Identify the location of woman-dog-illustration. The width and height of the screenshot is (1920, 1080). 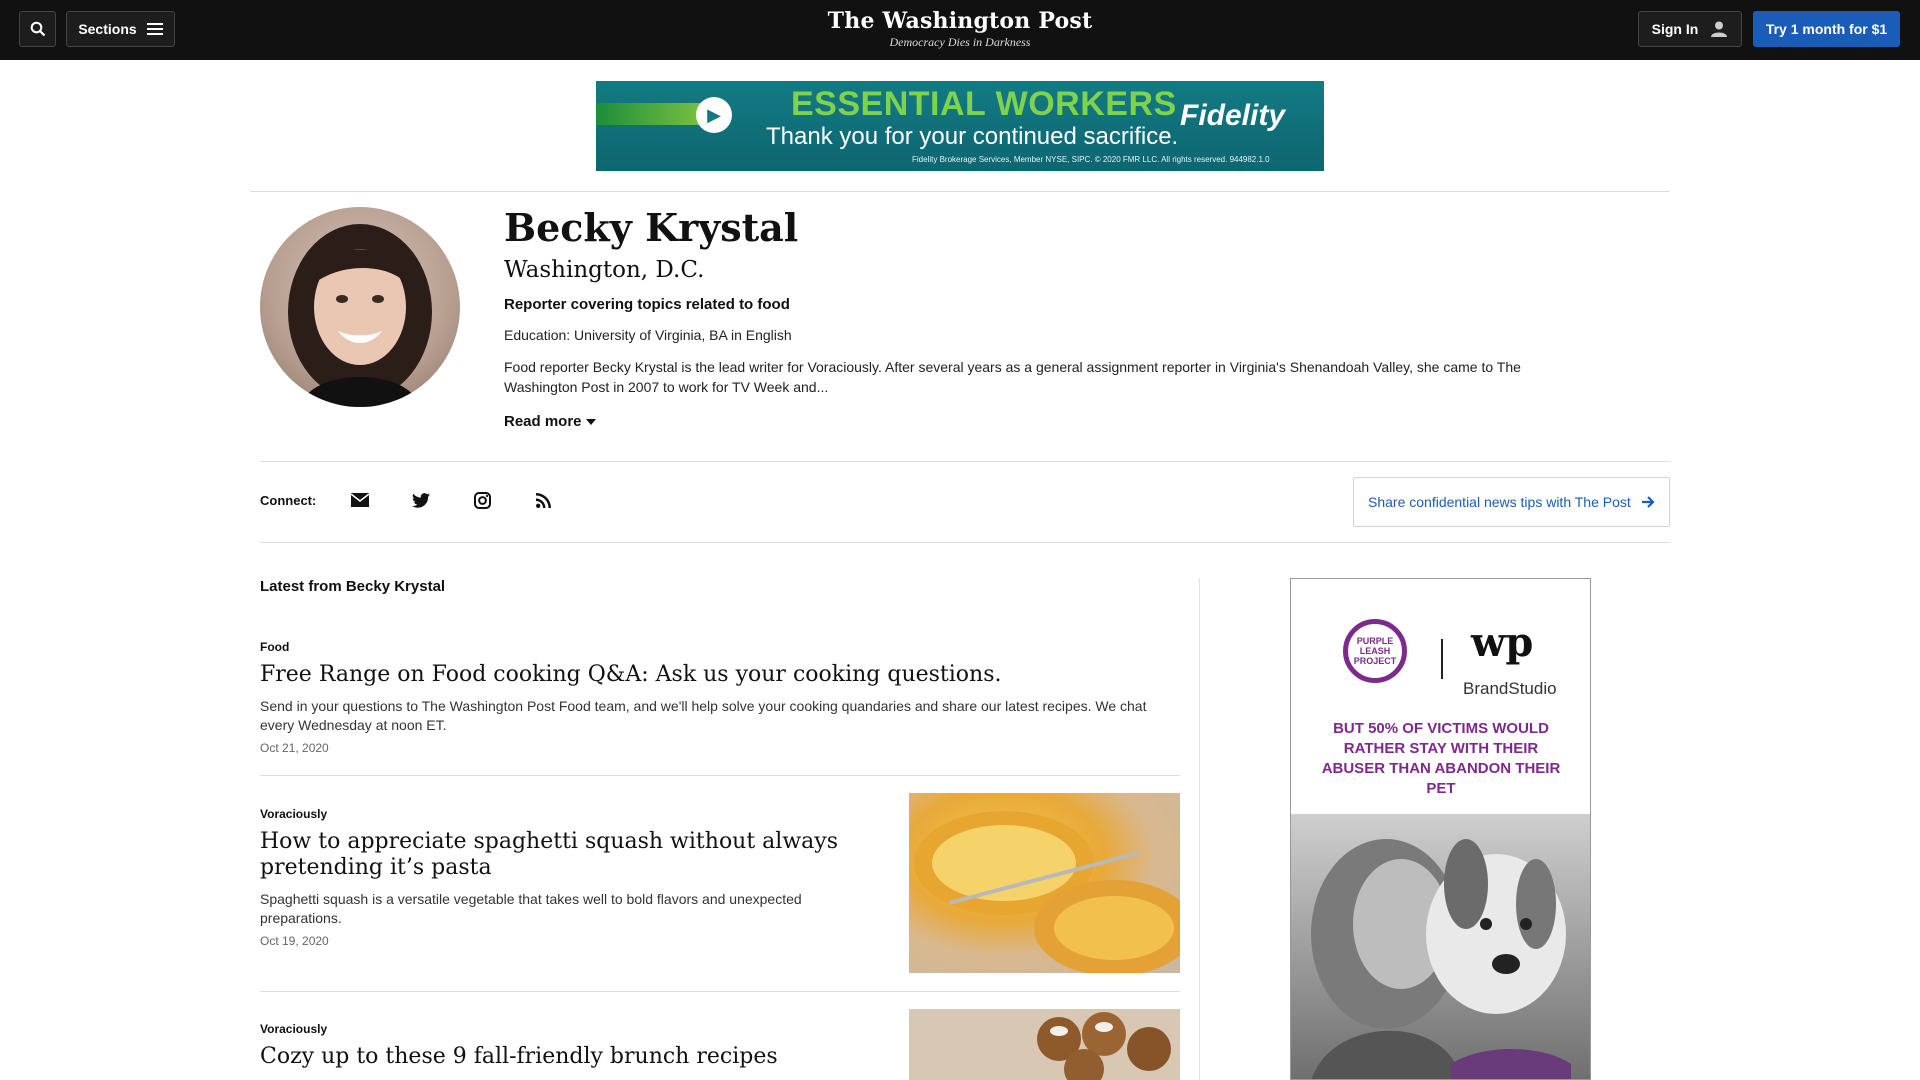
(1441, 959).